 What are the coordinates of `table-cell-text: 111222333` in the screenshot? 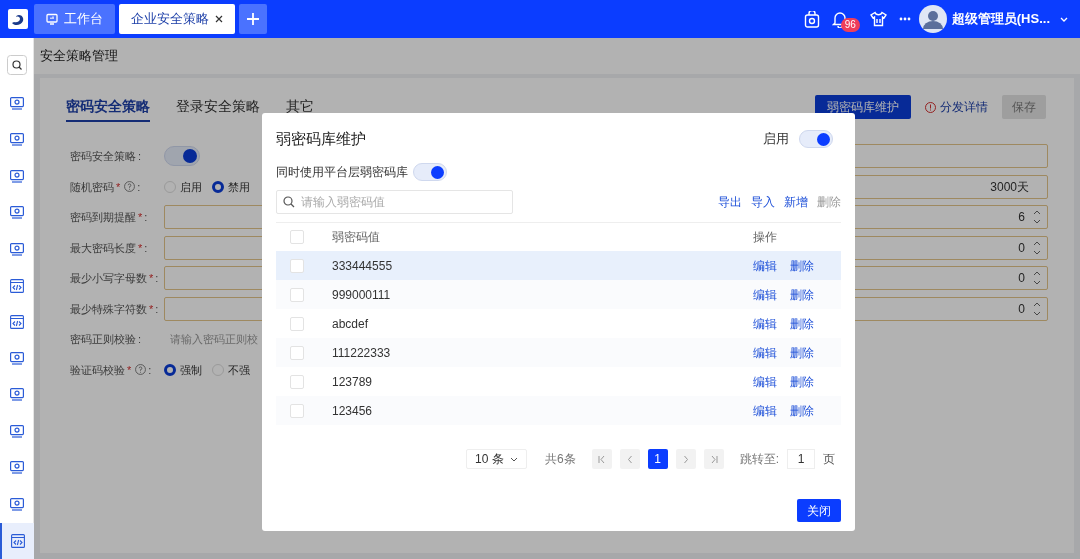 It's located at (362, 353).